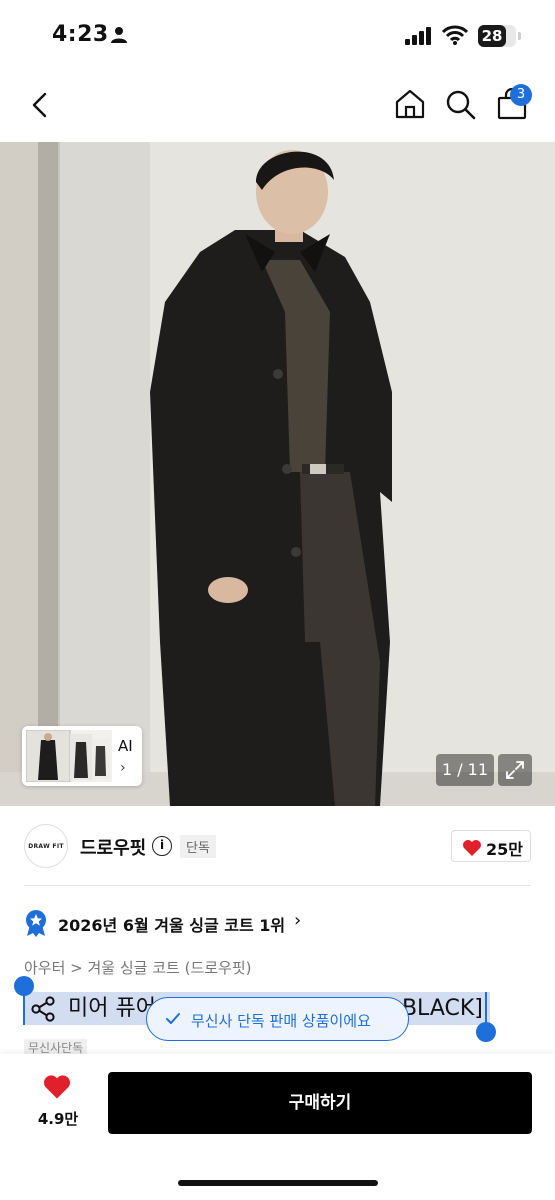  What do you see at coordinates (58, 1119) in the screenshot?
I see `product-like-count: 4.9만` at bounding box center [58, 1119].